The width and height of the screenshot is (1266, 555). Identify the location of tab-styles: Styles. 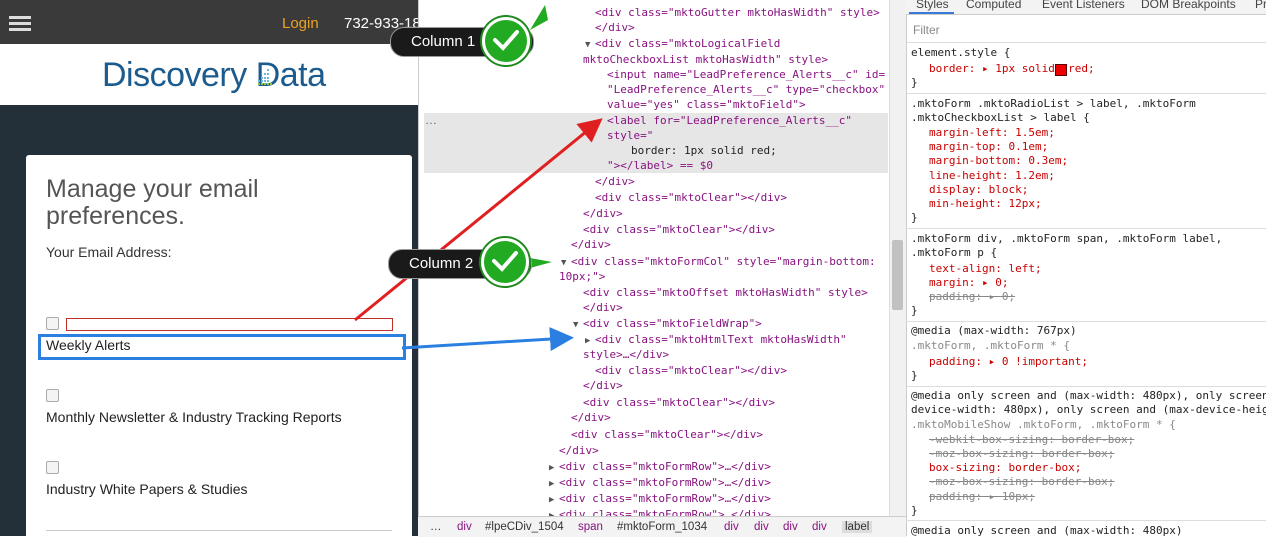
(932, 5).